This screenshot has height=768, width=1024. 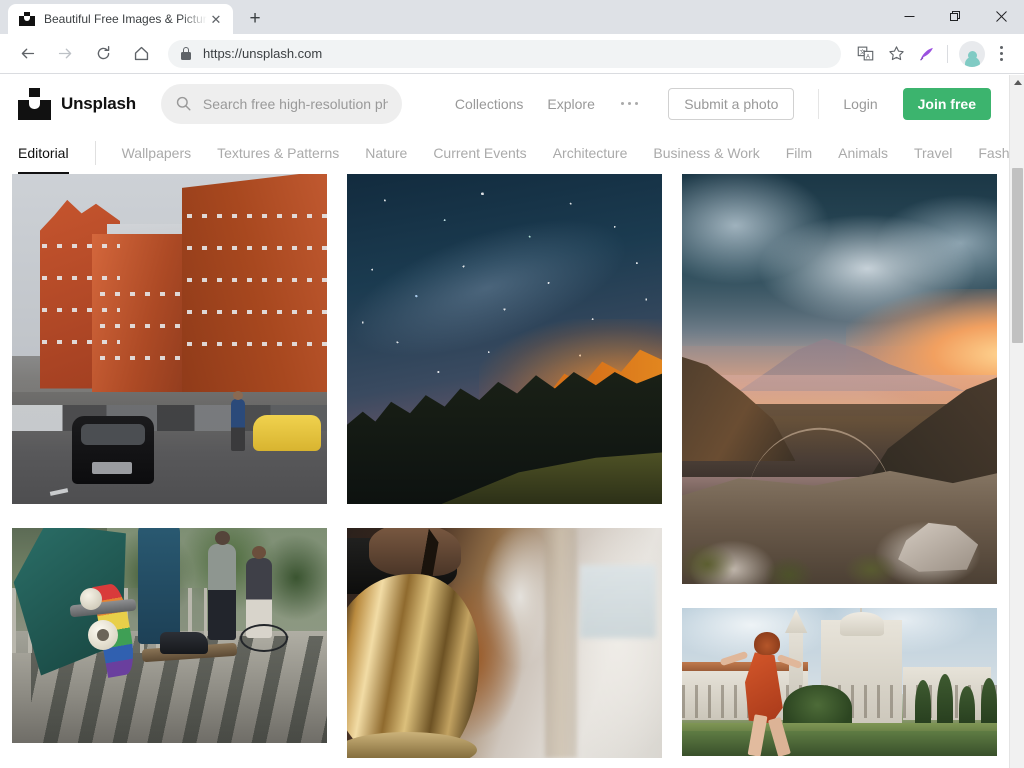 I want to click on tab-fashion: Fashi, so click(x=993, y=153).